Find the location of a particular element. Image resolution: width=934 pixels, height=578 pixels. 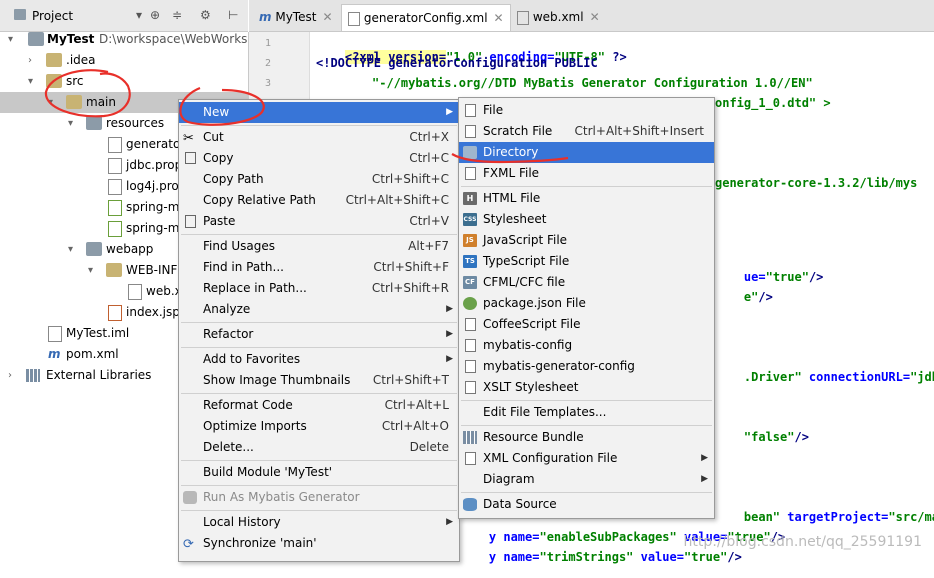

menu-item-optimize-imports: Optimize Imports Ctrl+Alt+O is located at coordinates (319, 426).